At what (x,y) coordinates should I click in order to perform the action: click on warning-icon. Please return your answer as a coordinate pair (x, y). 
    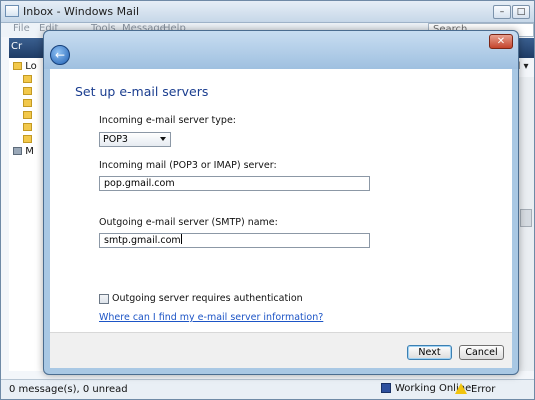
    Looking at the image, I should click on (461, 388).